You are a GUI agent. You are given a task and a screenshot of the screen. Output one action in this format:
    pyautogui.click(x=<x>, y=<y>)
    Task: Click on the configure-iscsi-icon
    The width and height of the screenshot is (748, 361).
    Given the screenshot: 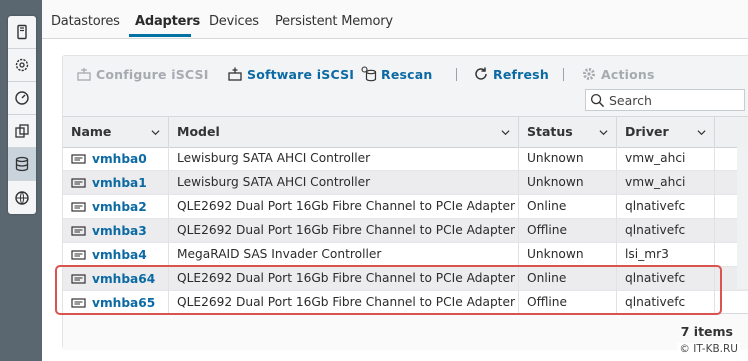 What is the action you would take?
    pyautogui.click(x=84, y=74)
    